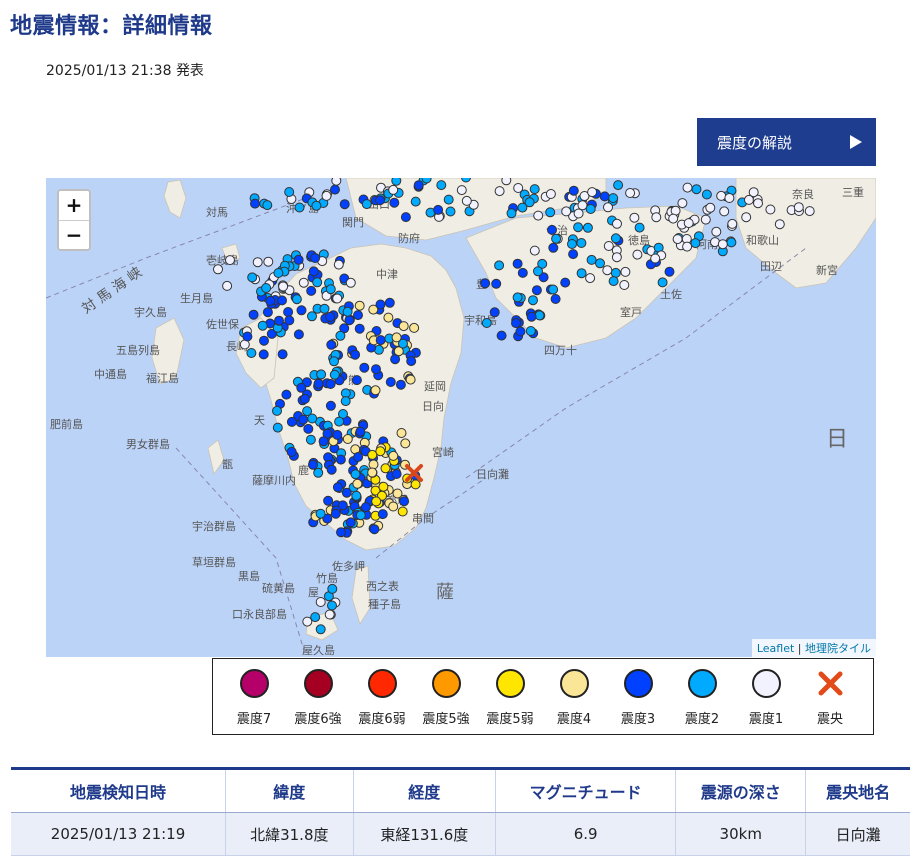  I want to click on intensity-guide-button: 震度の解説, so click(786, 142).